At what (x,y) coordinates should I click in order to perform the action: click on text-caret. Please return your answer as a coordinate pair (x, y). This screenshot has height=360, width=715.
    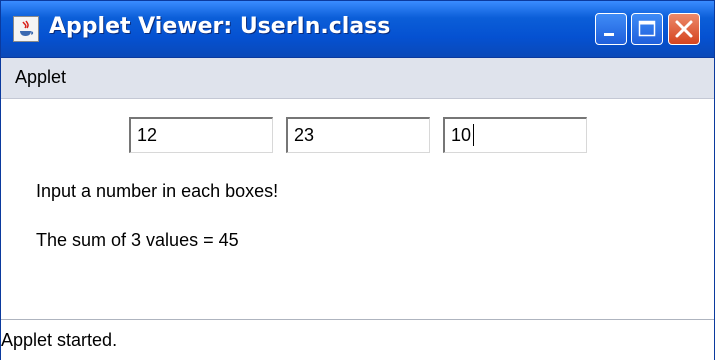
    Looking at the image, I should click on (473, 135).